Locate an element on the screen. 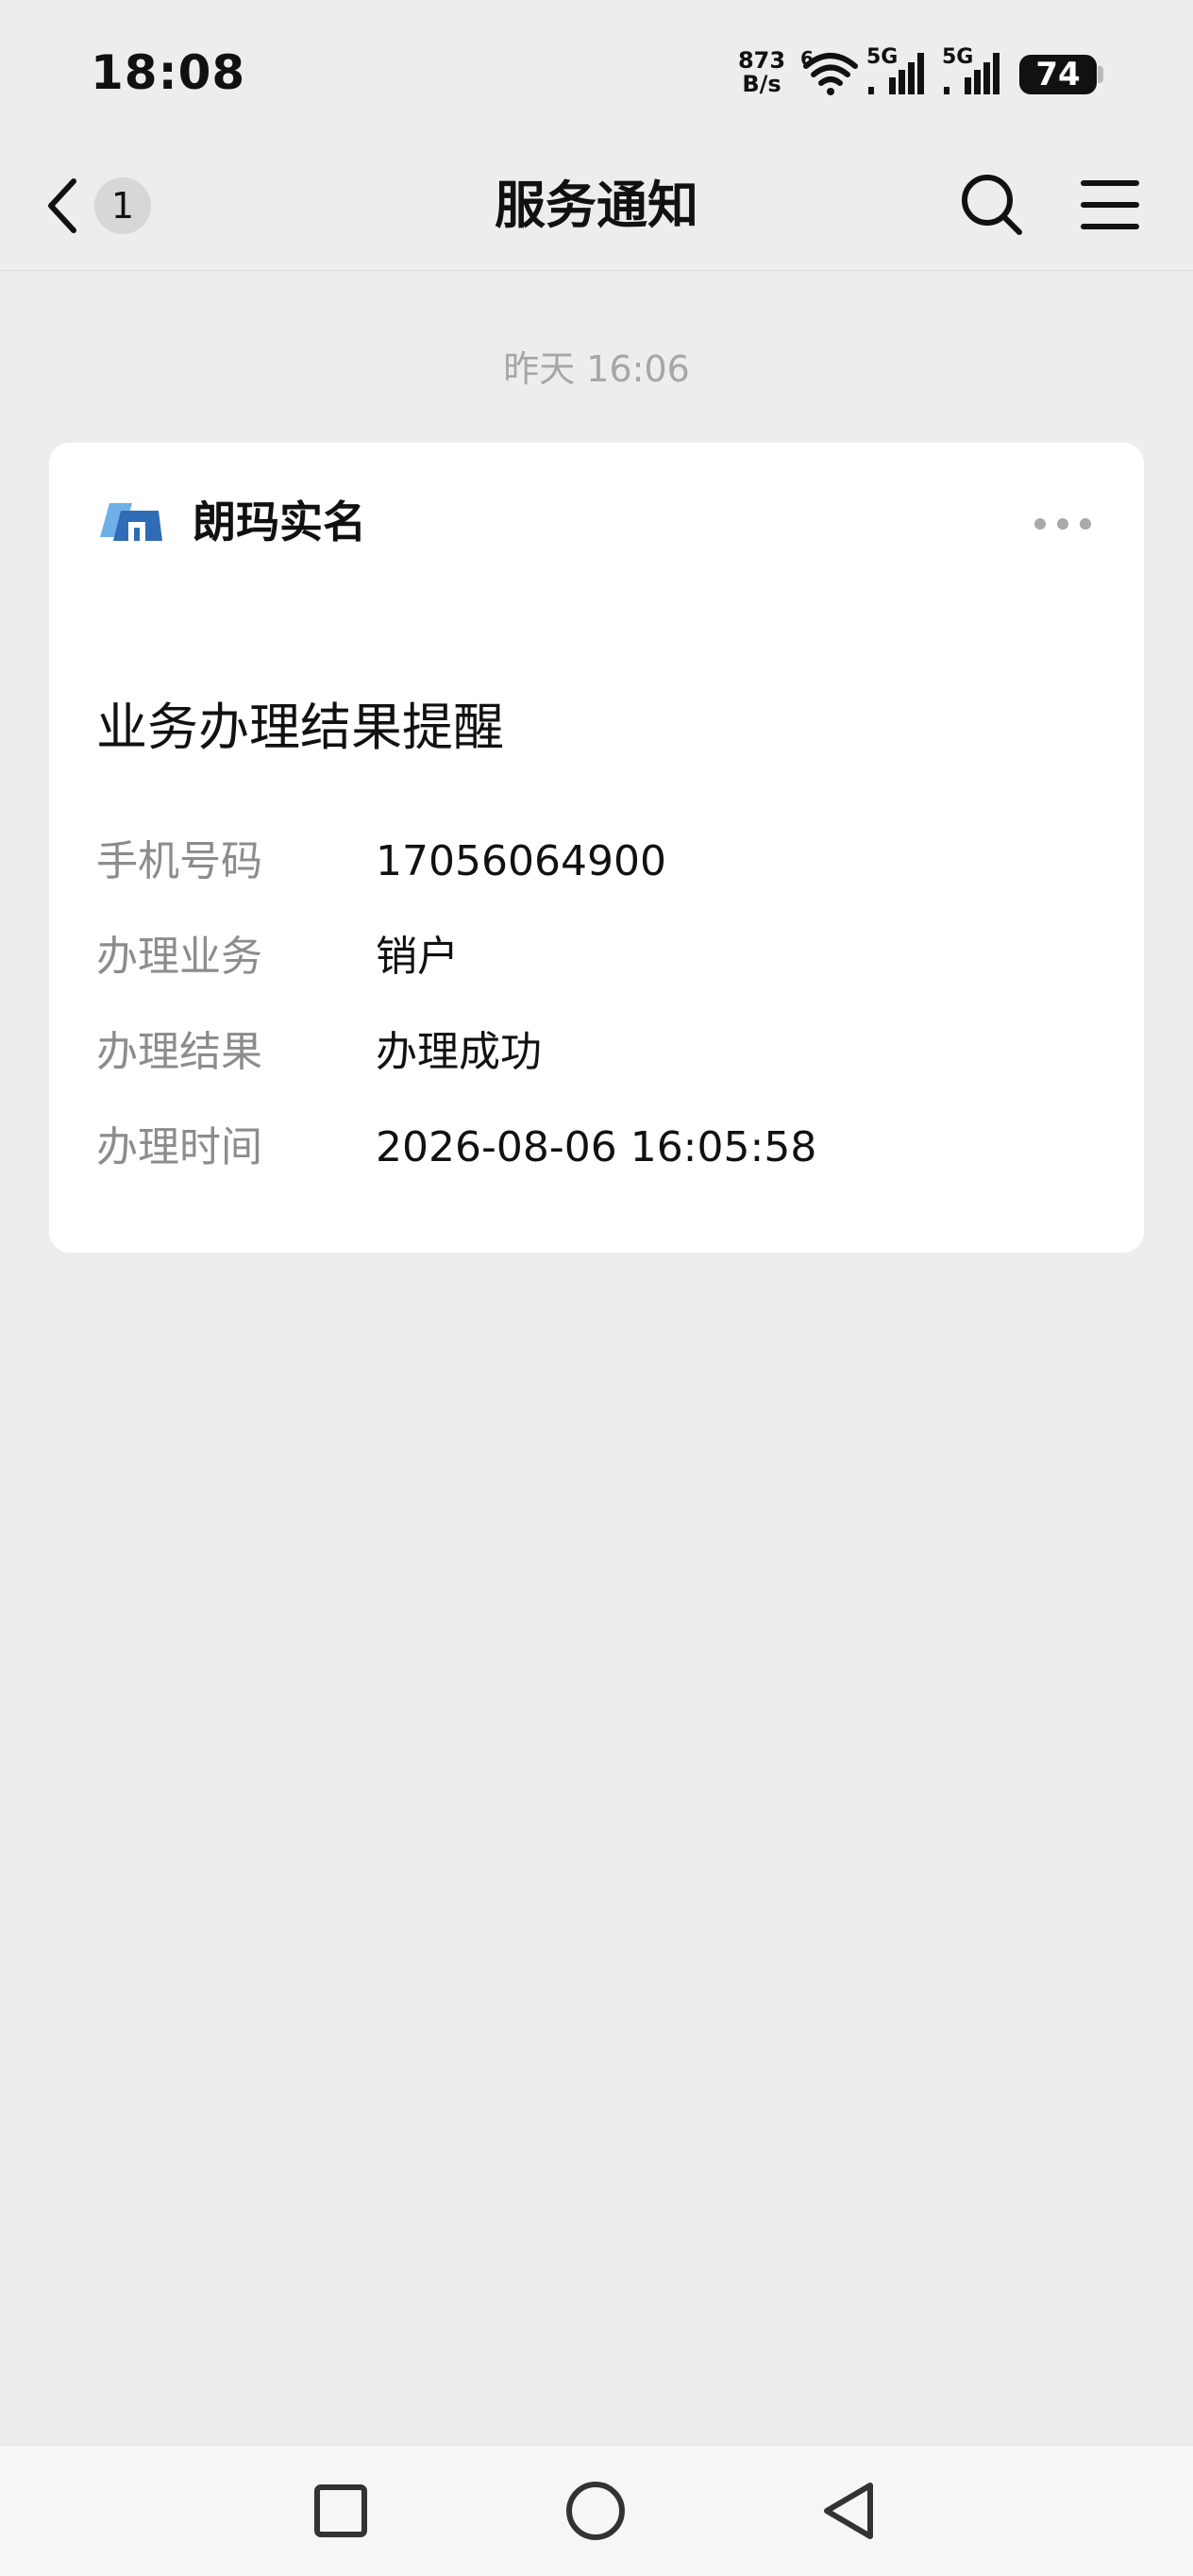  search-icon is located at coordinates (992, 205).